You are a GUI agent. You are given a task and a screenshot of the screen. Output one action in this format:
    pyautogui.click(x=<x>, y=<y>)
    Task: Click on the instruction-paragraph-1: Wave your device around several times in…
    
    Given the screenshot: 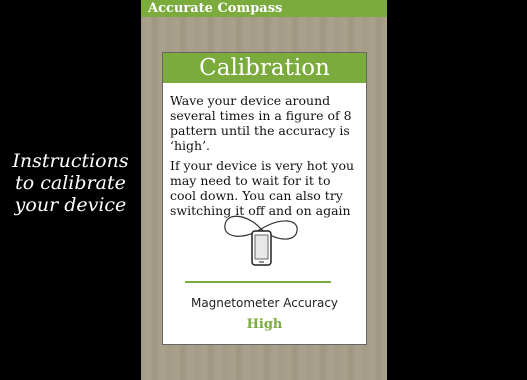 What is the action you would take?
    pyautogui.click(x=261, y=123)
    